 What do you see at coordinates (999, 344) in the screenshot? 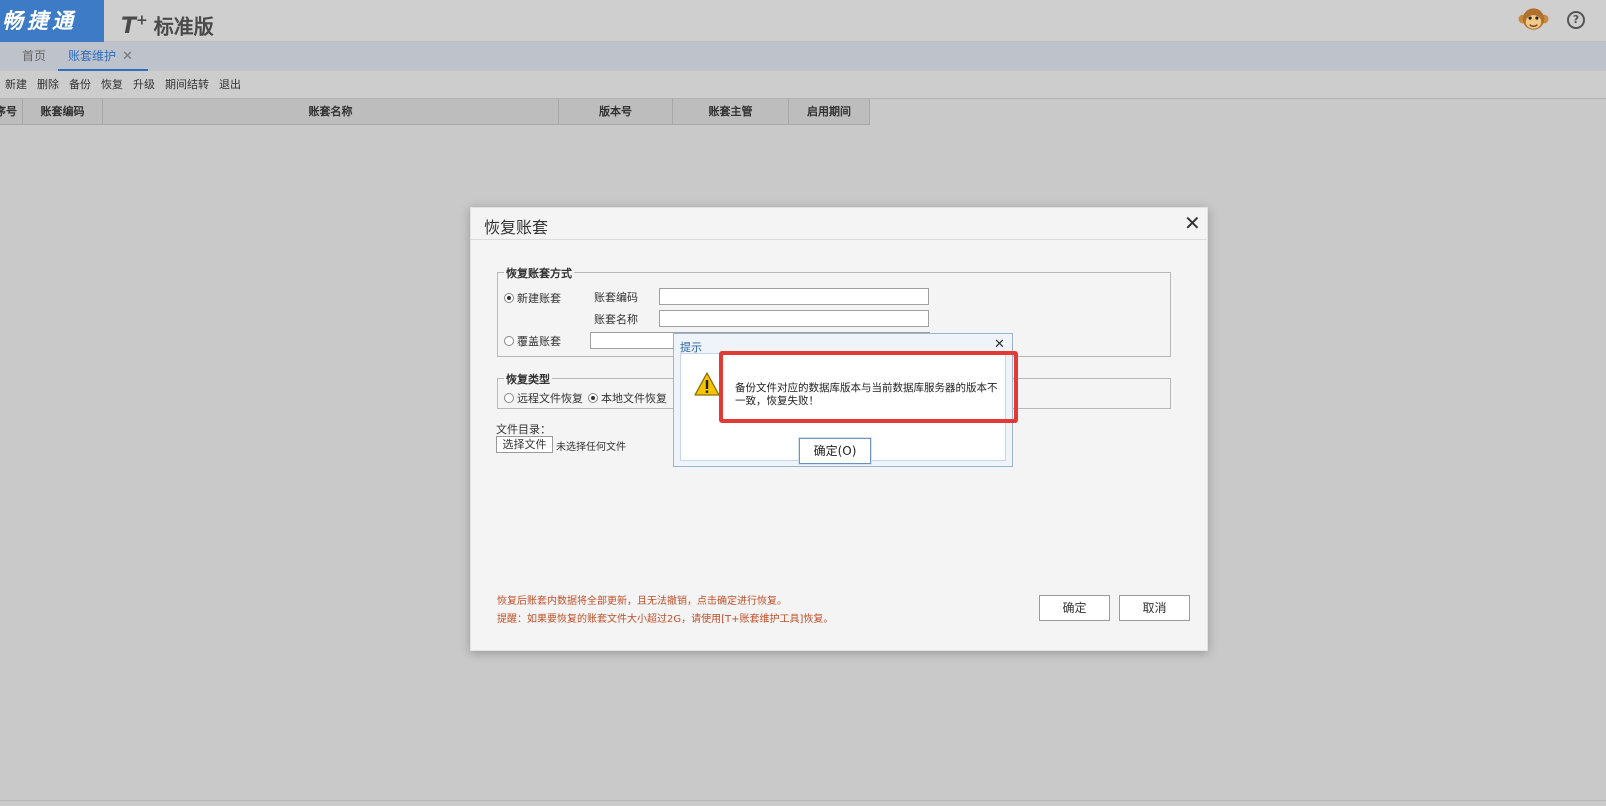
I see `alert-close-icon: ✕` at bounding box center [999, 344].